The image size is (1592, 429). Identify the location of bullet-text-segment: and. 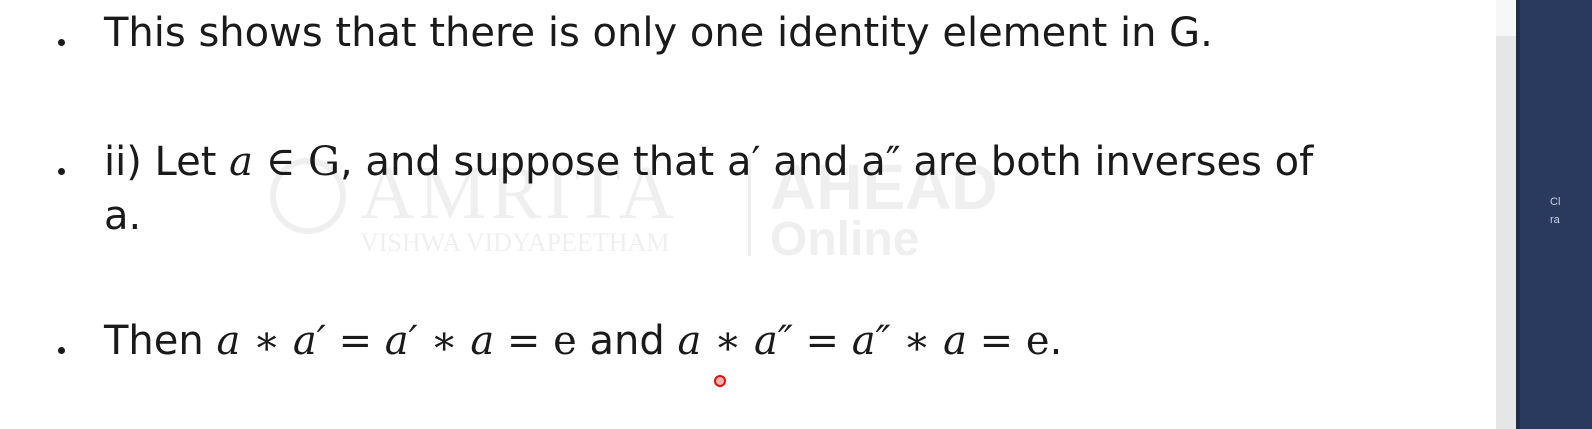
(627, 341).